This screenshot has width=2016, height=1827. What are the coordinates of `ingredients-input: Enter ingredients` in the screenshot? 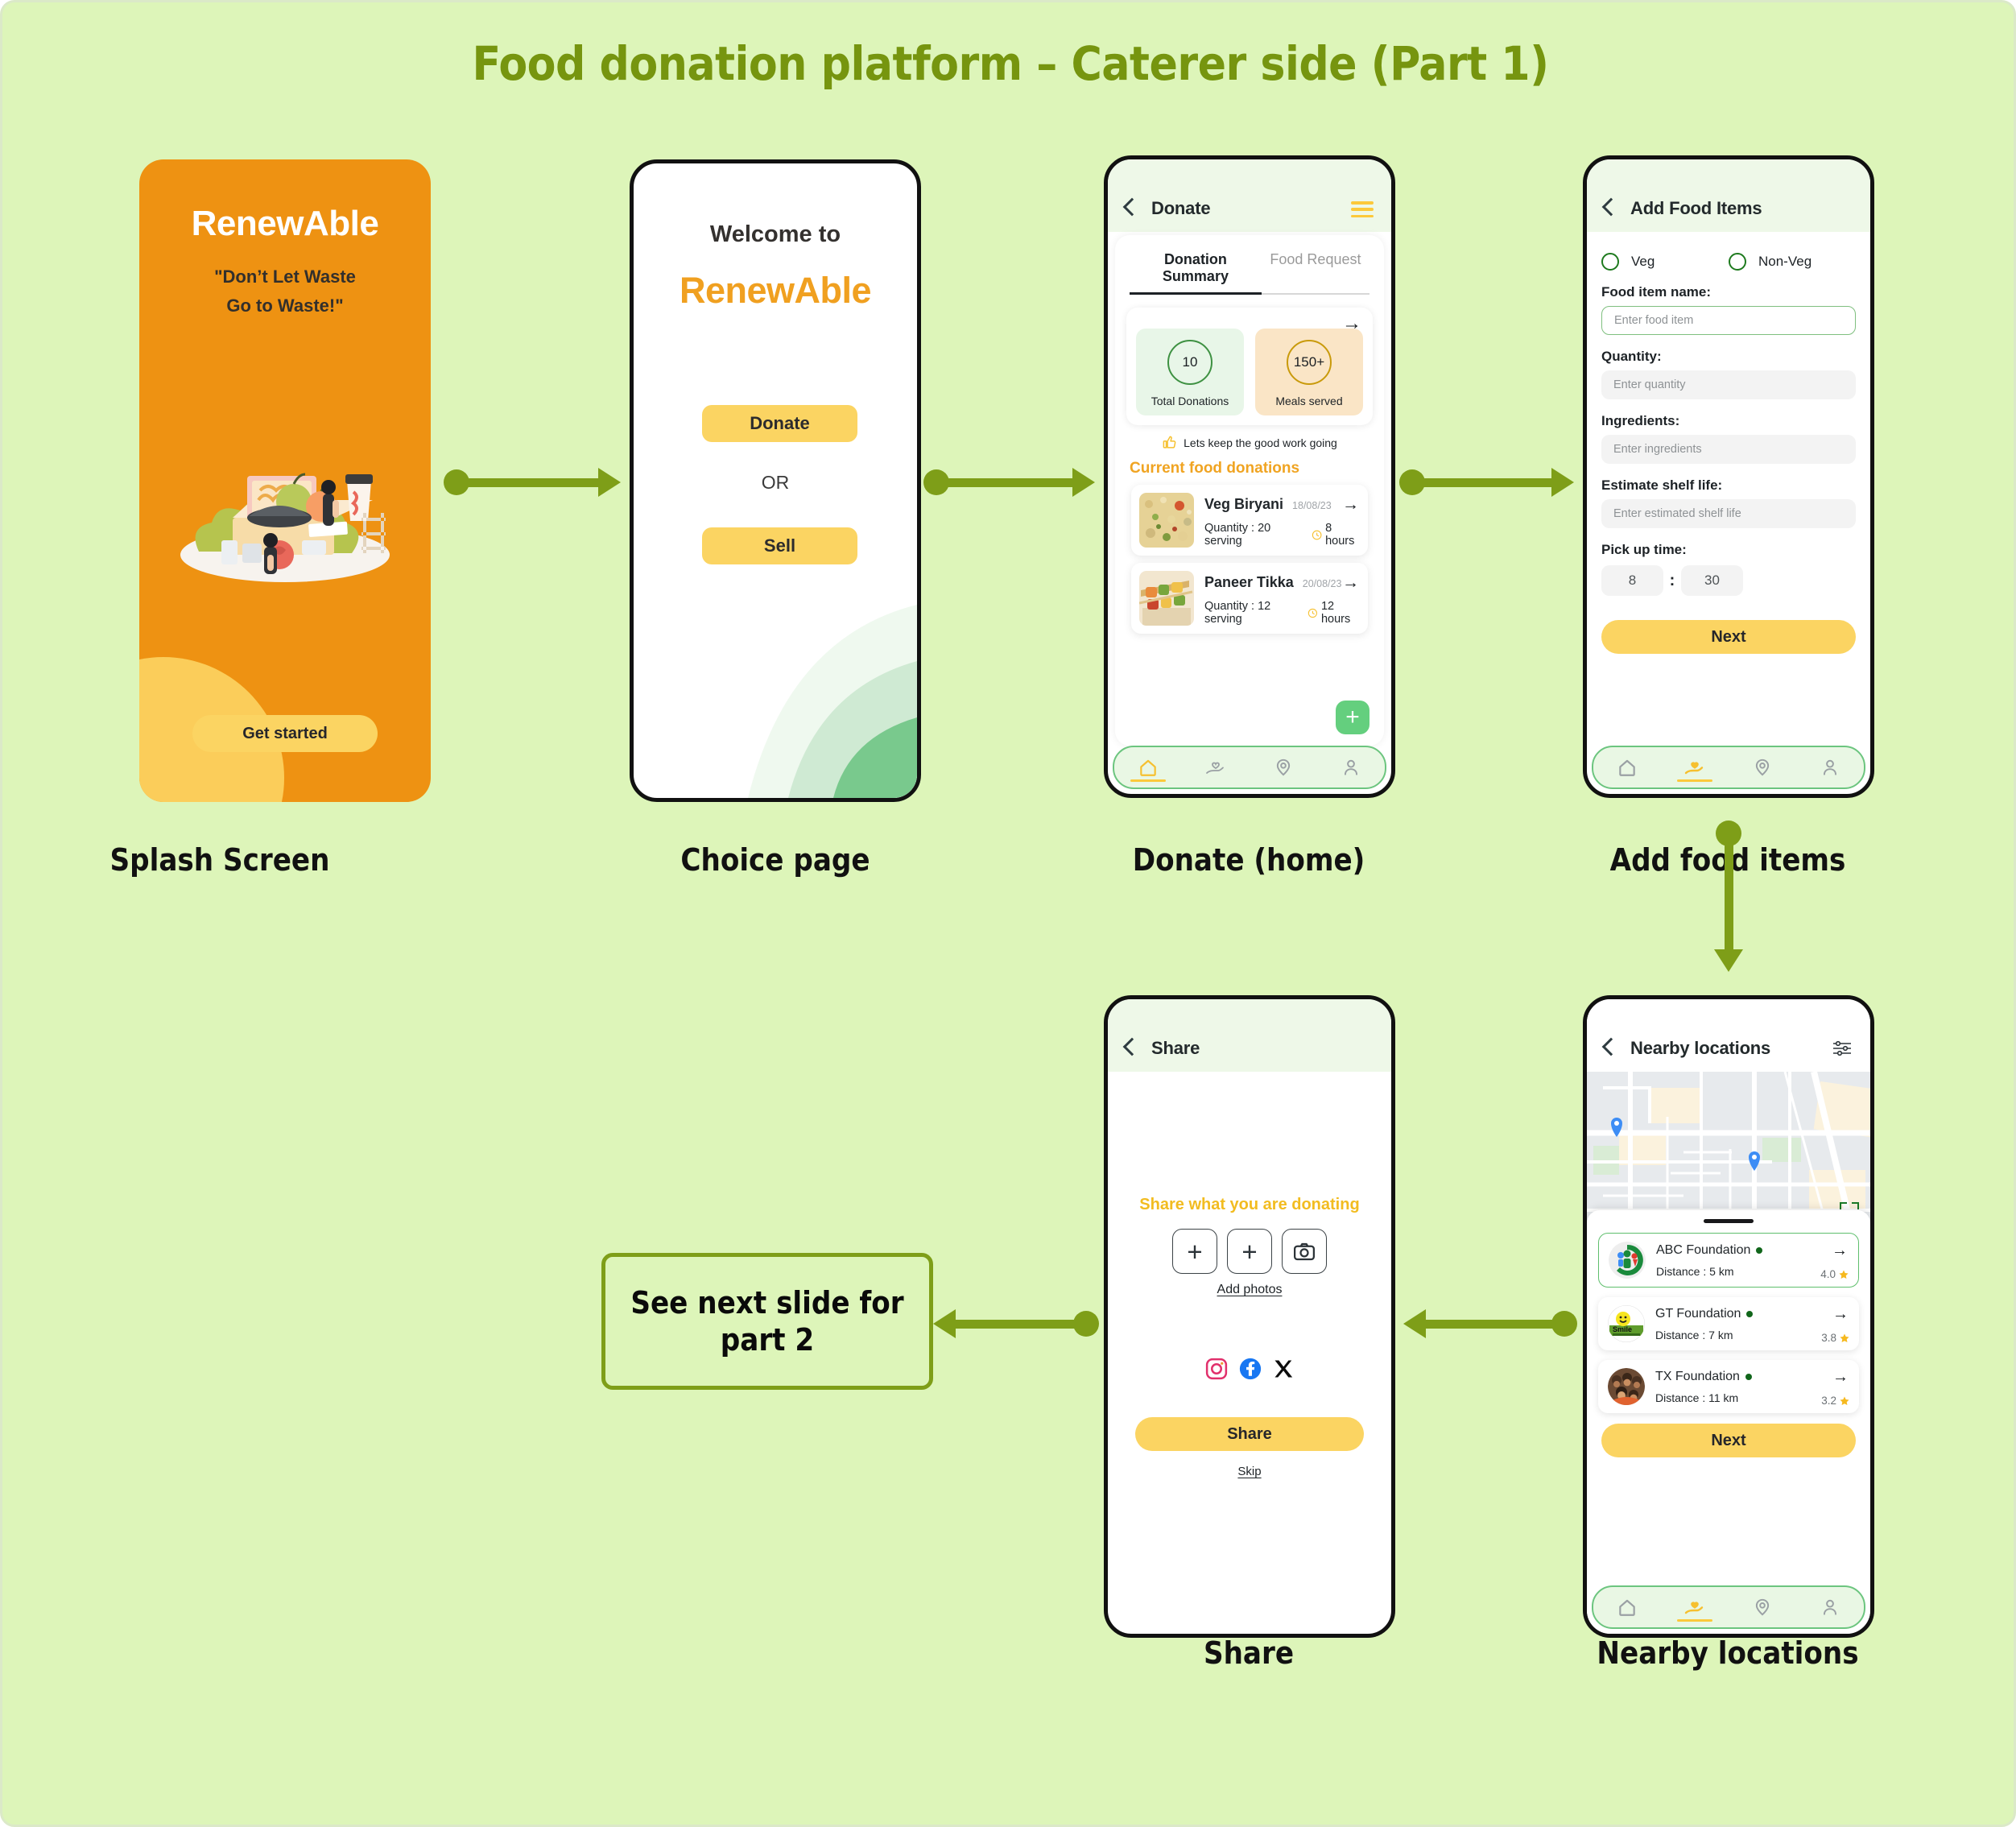 It's located at (1728, 449).